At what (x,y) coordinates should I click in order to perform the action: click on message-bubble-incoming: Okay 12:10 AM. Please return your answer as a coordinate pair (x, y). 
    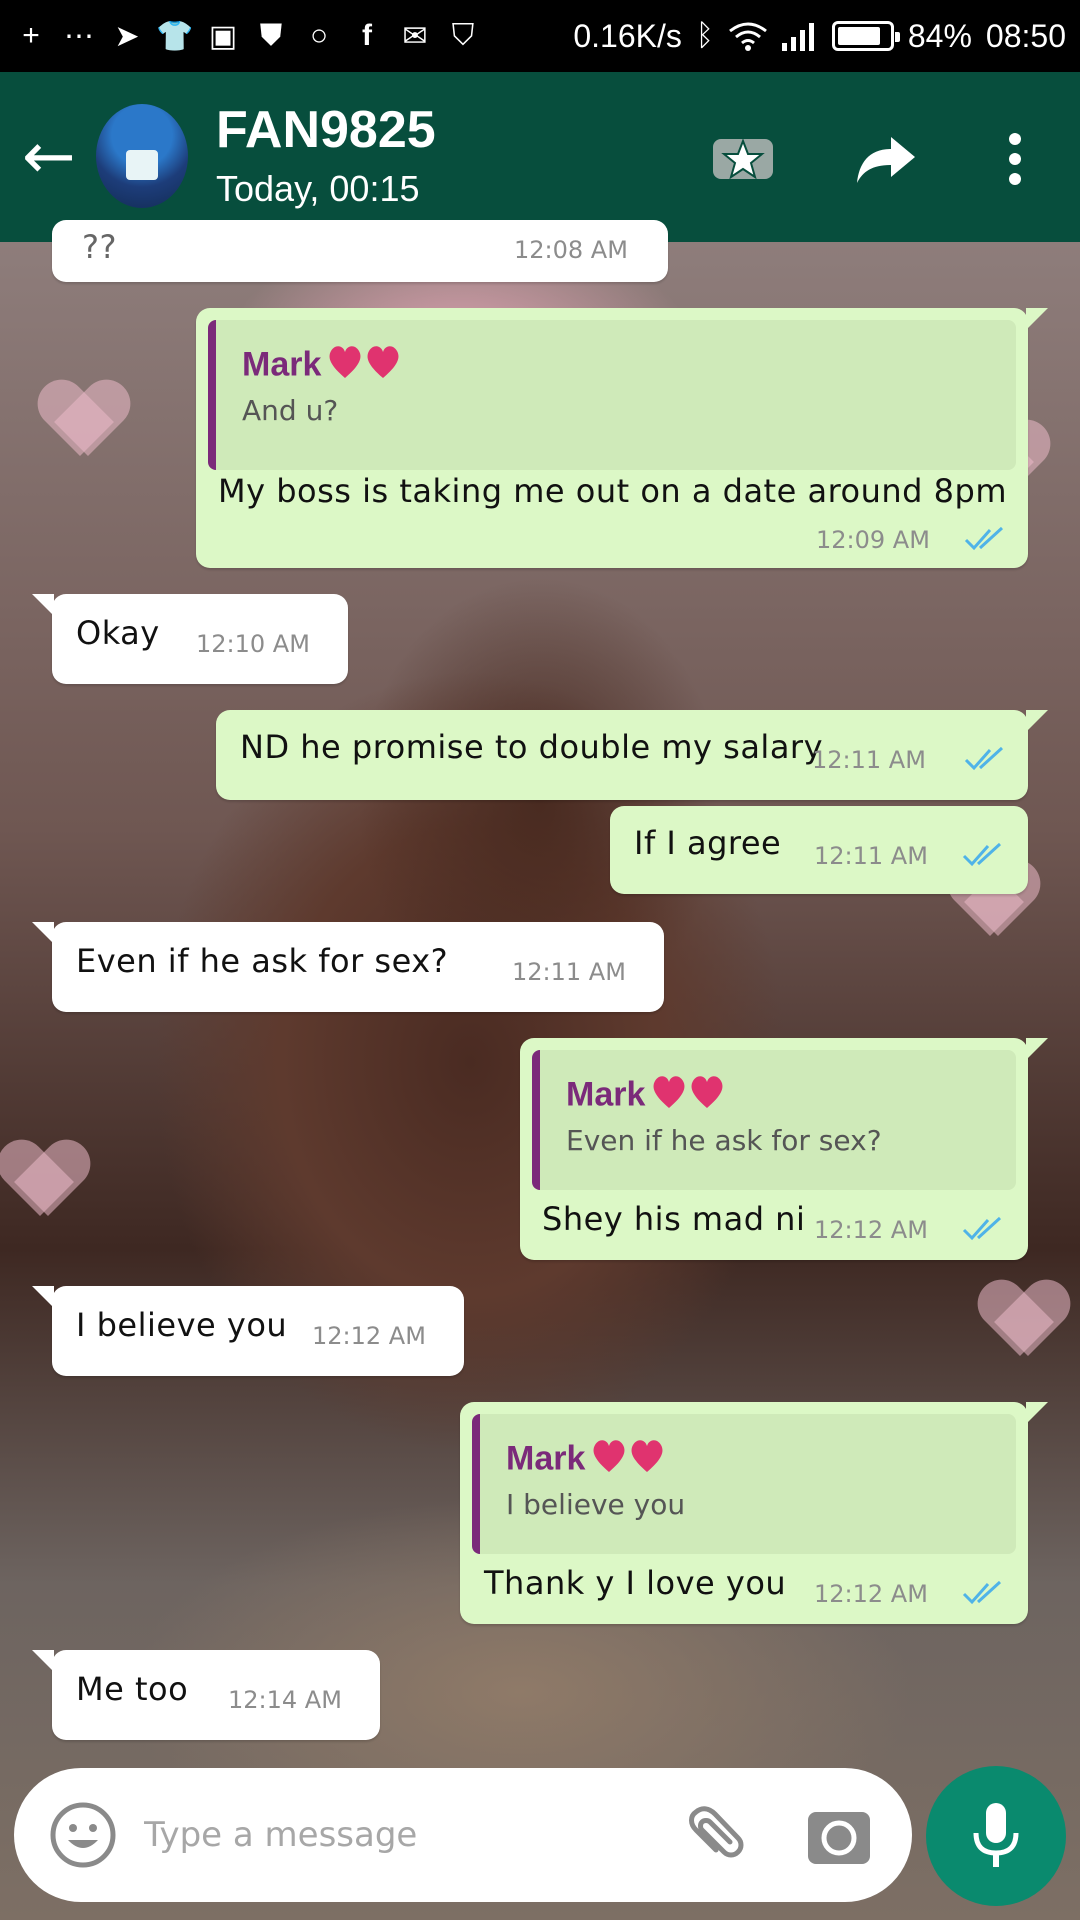
    Looking at the image, I should click on (190, 639).